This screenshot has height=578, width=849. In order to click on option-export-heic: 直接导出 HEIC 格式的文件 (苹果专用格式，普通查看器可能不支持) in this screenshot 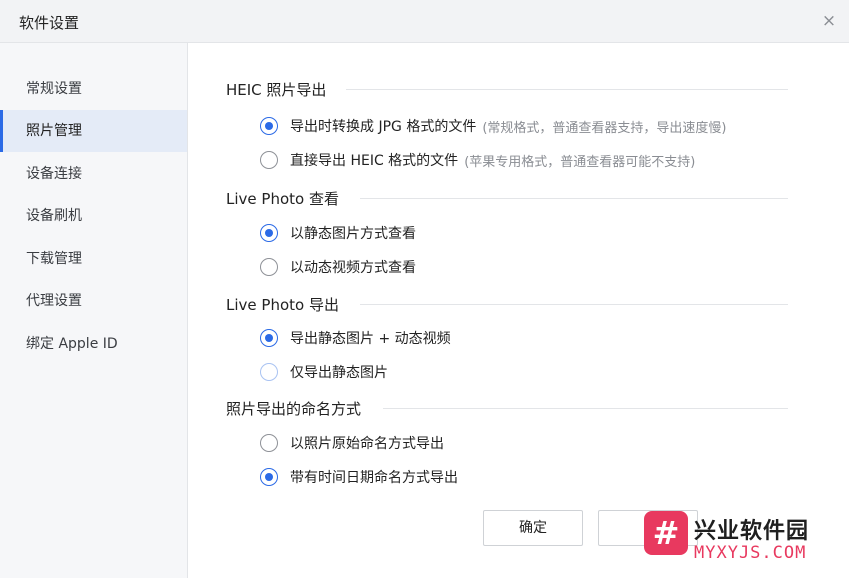, I will do `click(477, 160)`.